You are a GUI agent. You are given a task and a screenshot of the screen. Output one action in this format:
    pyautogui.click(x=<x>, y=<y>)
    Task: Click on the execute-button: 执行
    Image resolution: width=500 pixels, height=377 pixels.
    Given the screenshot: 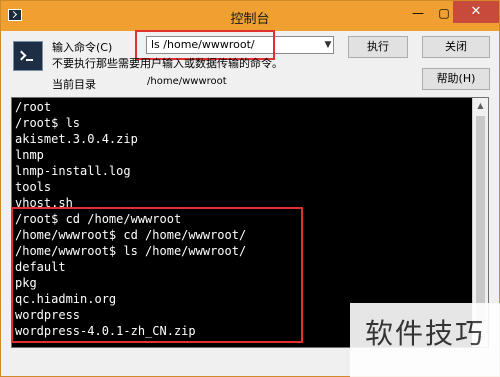 What is the action you would take?
    pyautogui.click(x=378, y=47)
    